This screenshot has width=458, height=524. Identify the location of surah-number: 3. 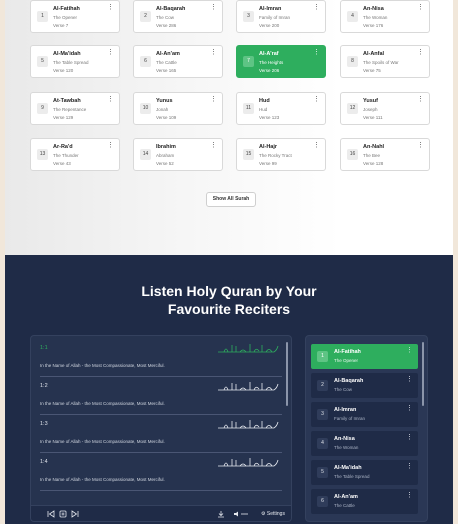
(322, 414).